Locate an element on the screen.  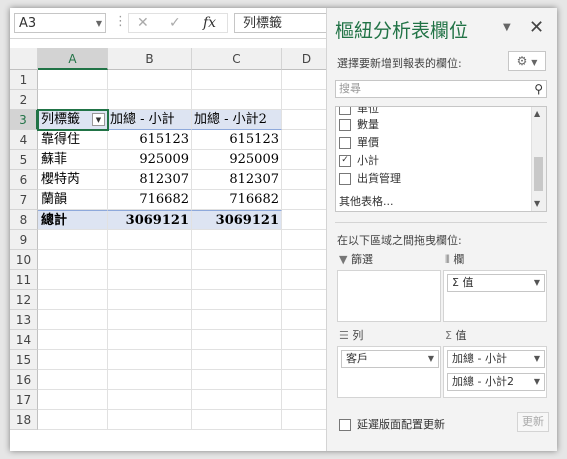
pivot-row-label: 靠得住 is located at coordinates (73, 140).